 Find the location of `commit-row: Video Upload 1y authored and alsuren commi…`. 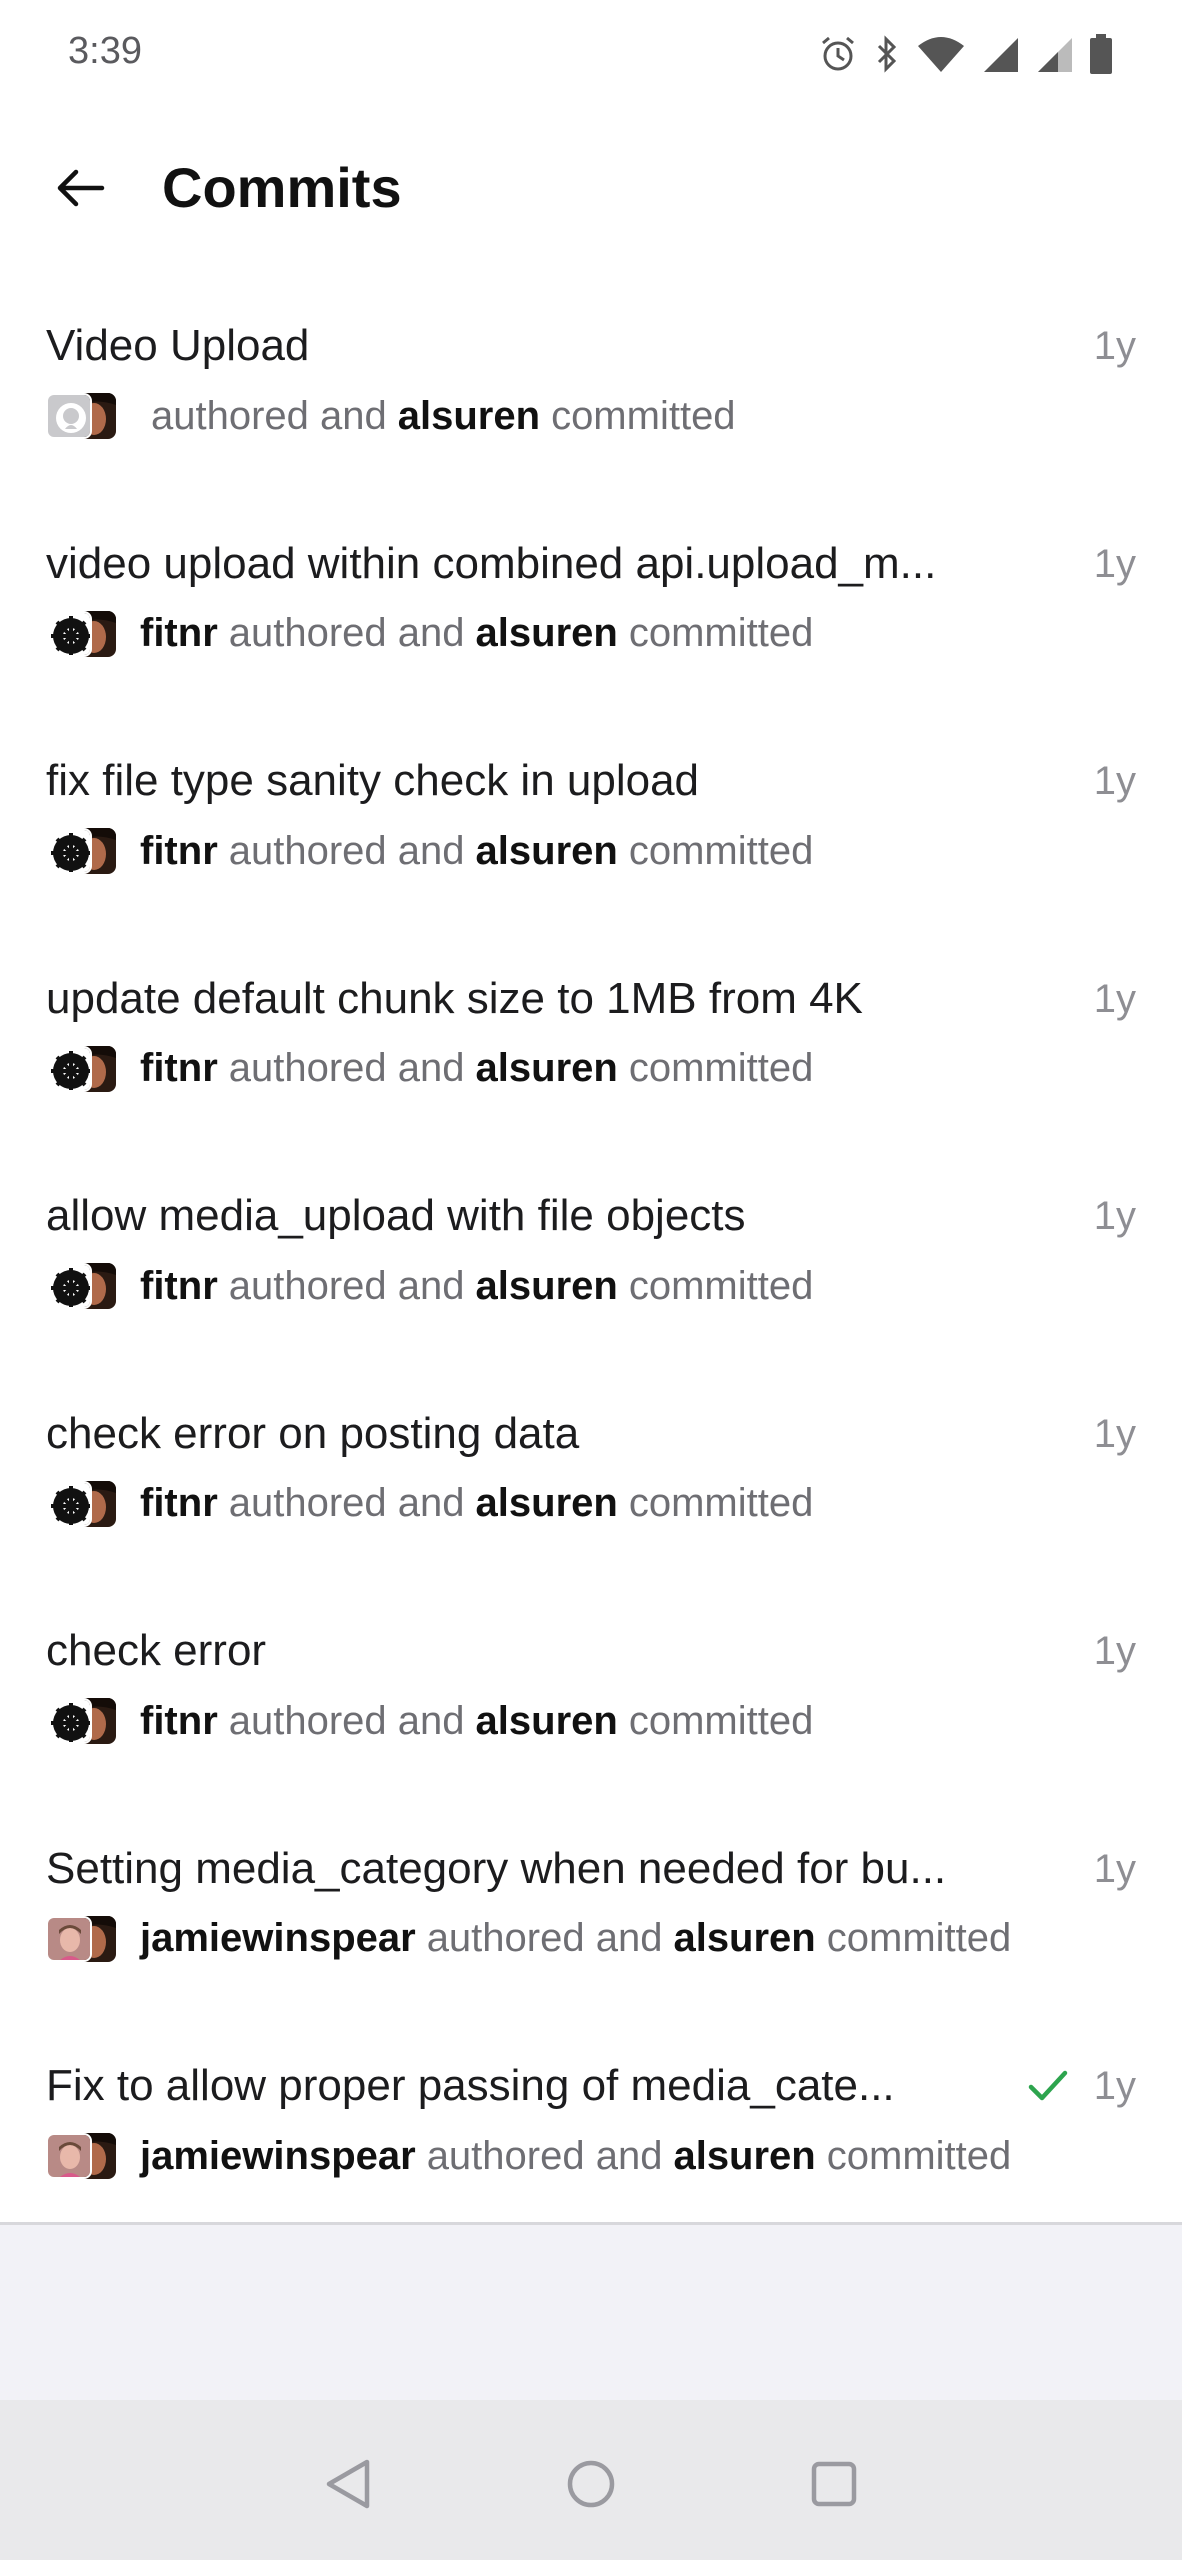

commit-row: Video Upload 1y authored and alsuren commi… is located at coordinates (591, 409).